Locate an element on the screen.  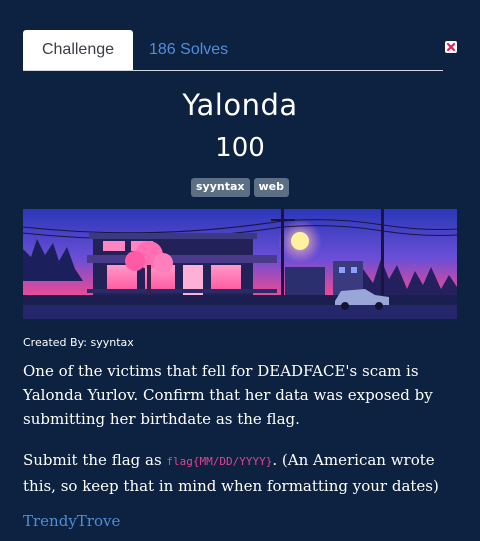
tag-badge: web is located at coordinates (271, 187).